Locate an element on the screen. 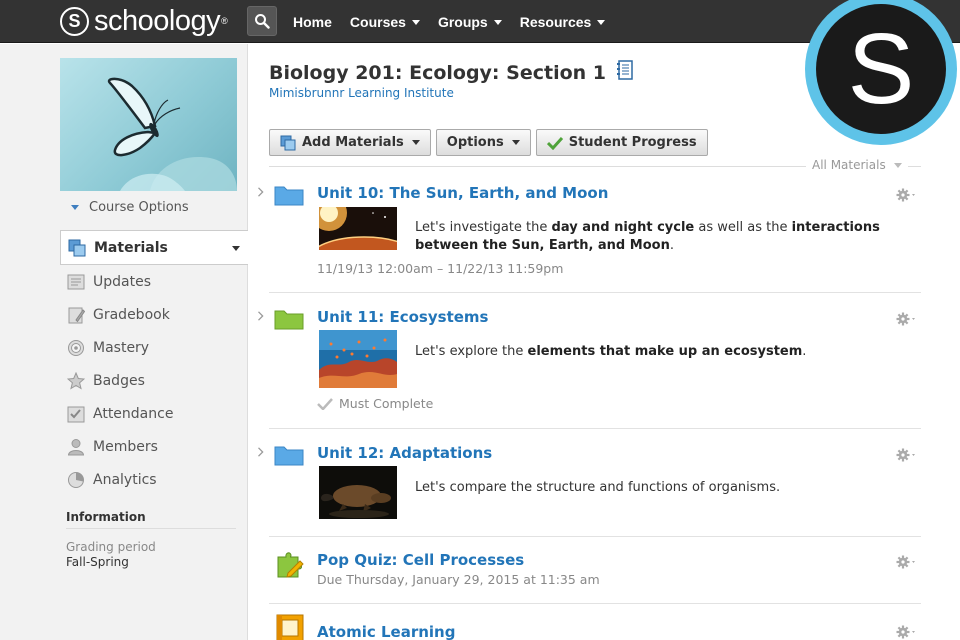 The width and height of the screenshot is (960, 640). main-nav: Home Courses Groups Resources is located at coordinates (458, 21).